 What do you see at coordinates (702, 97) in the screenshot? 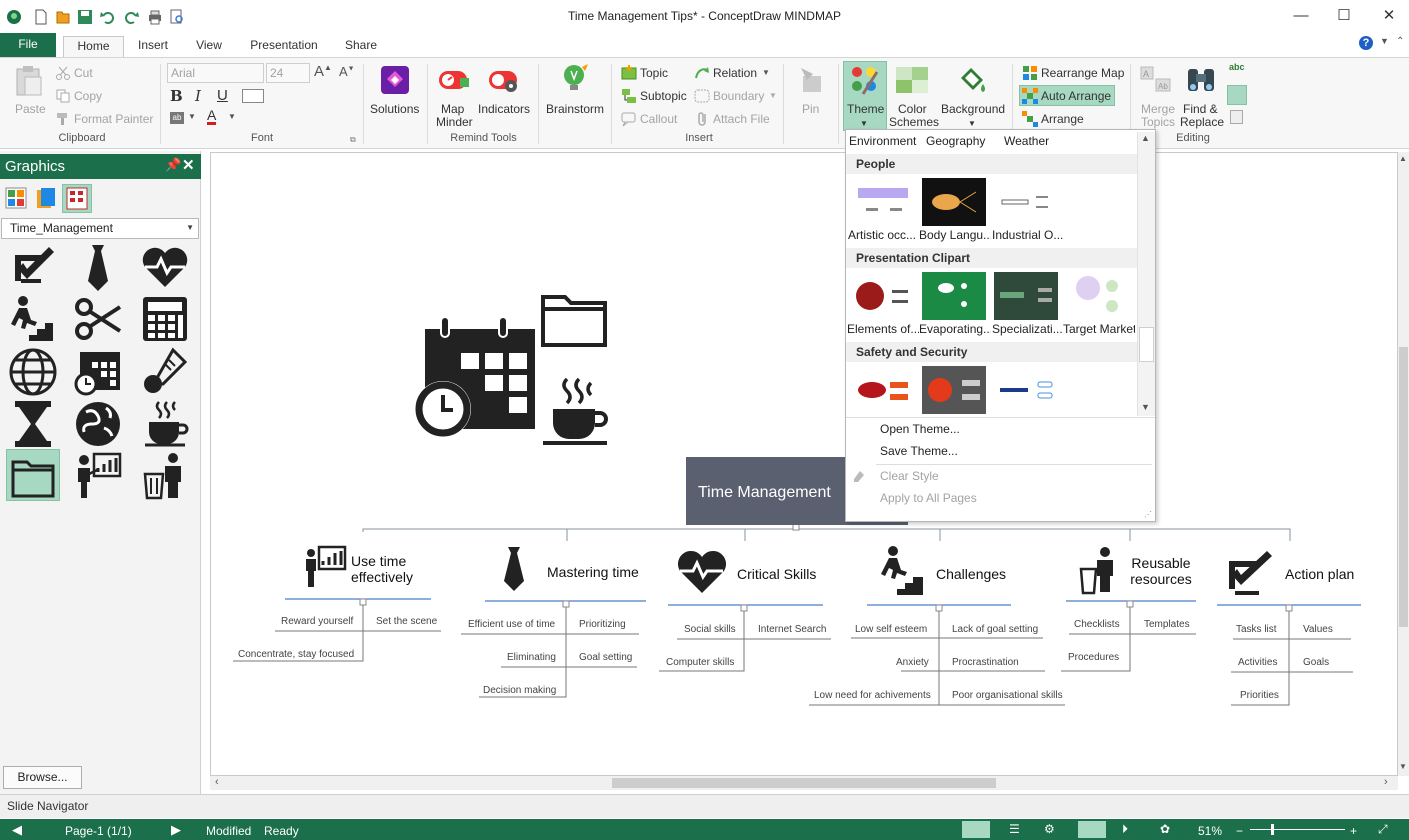
I see `boundary-icon` at bounding box center [702, 97].